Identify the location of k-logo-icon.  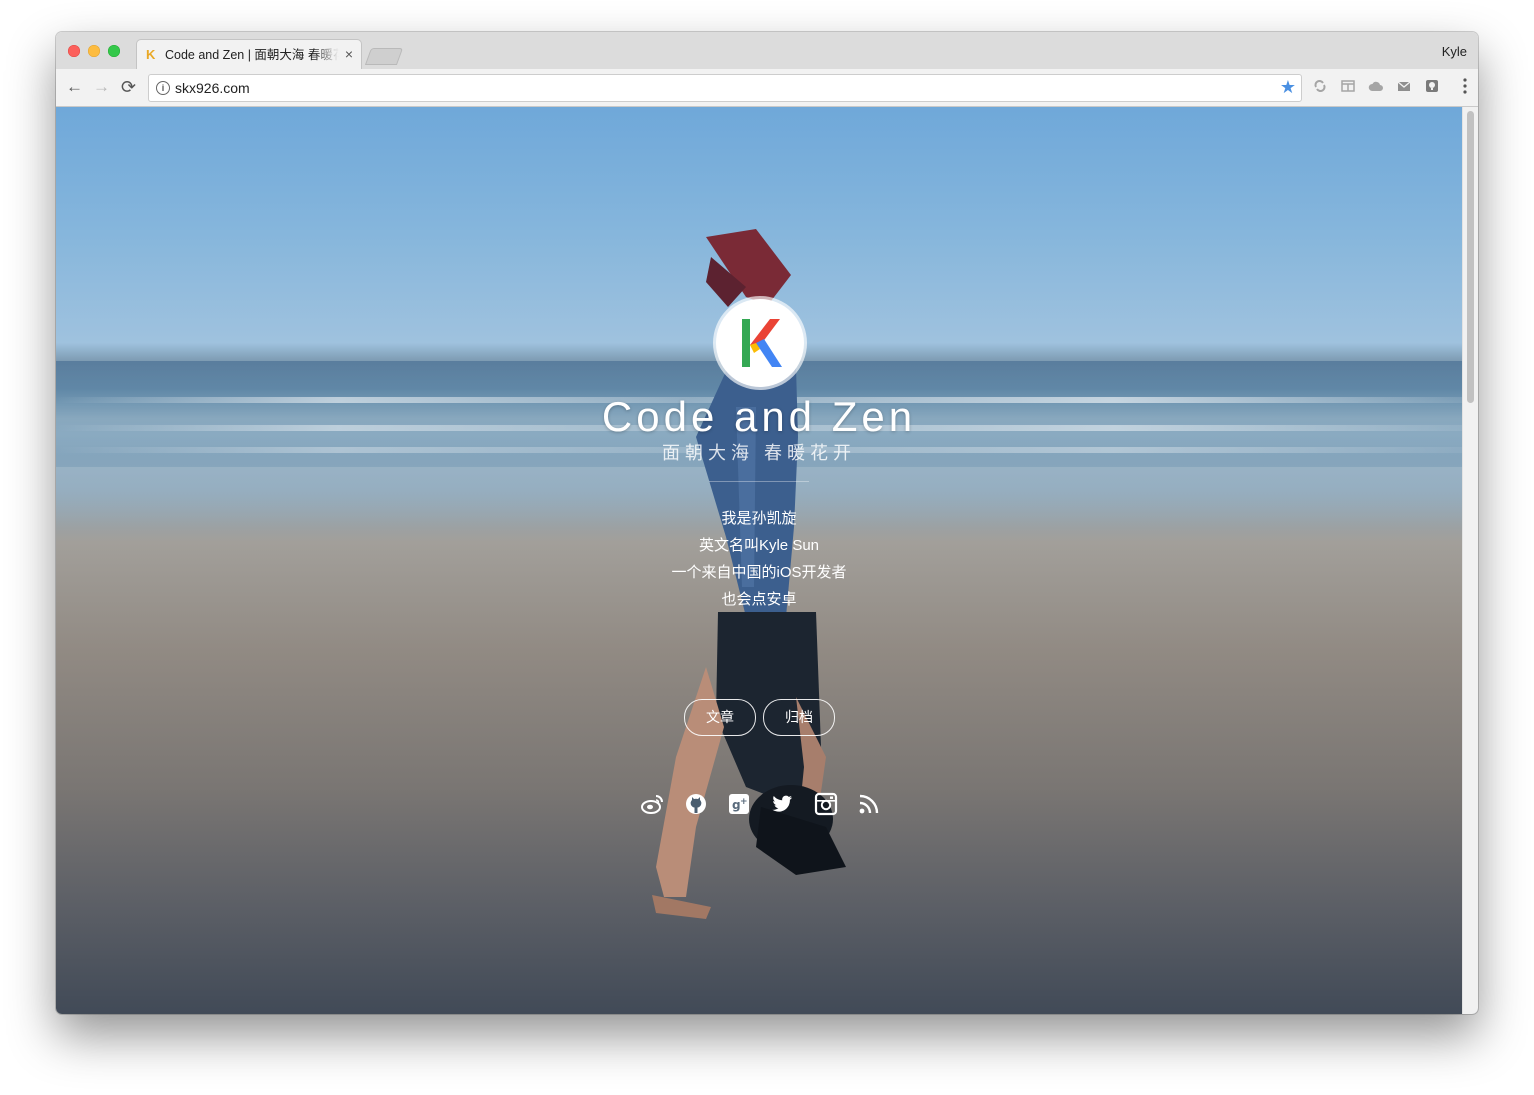
(762, 343).